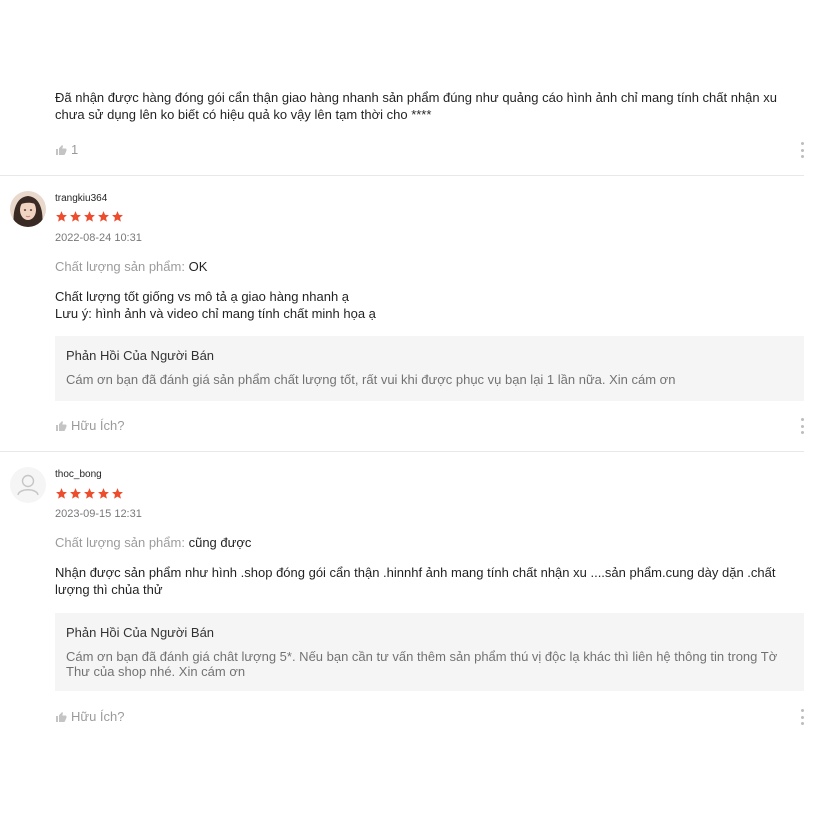 The width and height of the screenshot is (813, 813). I want to click on quality-attribute: Chất lượng sản phẩm: cũng được, so click(153, 542).